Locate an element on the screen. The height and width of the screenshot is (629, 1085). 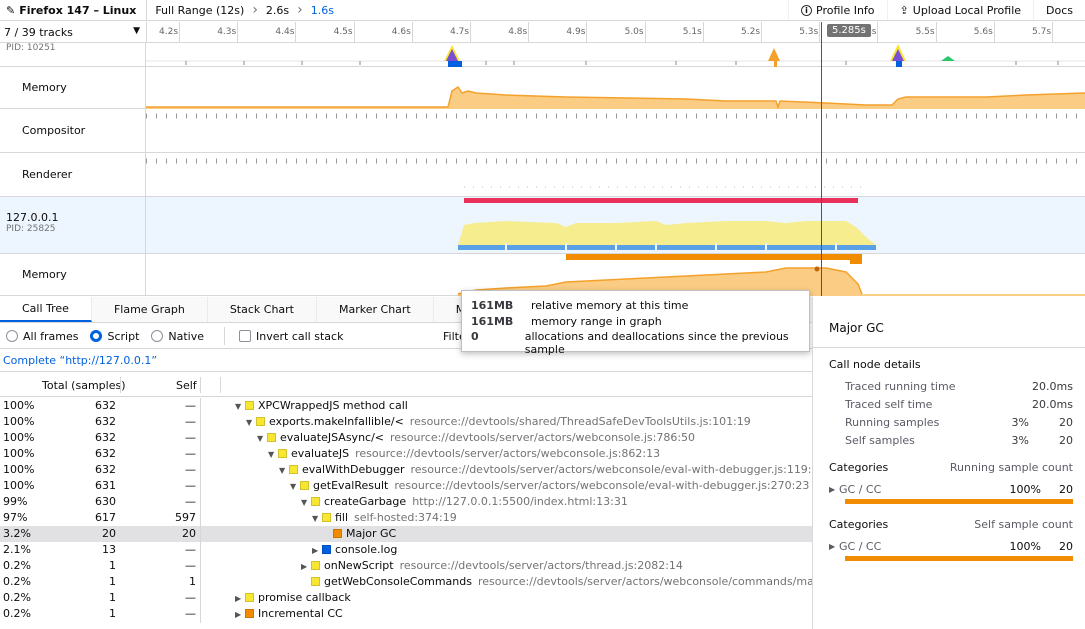
track-renderer: Renderer is located at coordinates (542, 175).